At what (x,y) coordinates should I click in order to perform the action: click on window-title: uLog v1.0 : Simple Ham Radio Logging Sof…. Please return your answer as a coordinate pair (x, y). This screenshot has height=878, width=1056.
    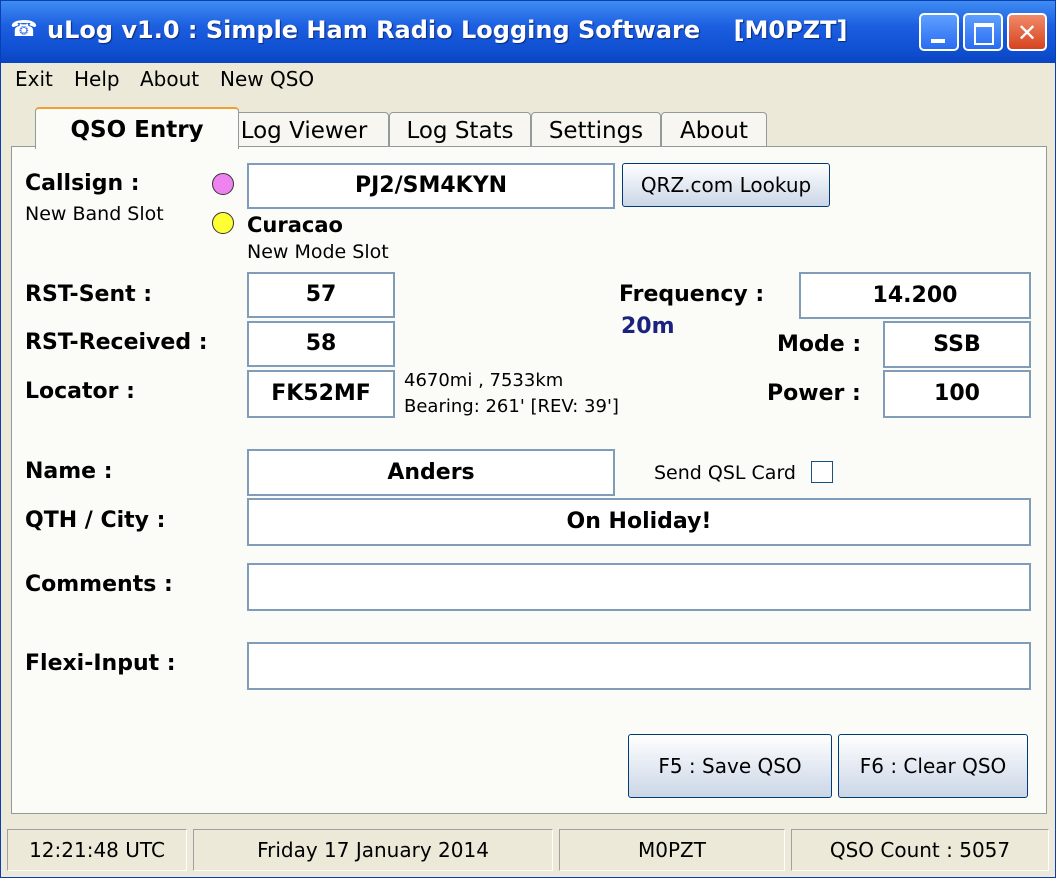
    Looking at the image, I should click on (447, 30).